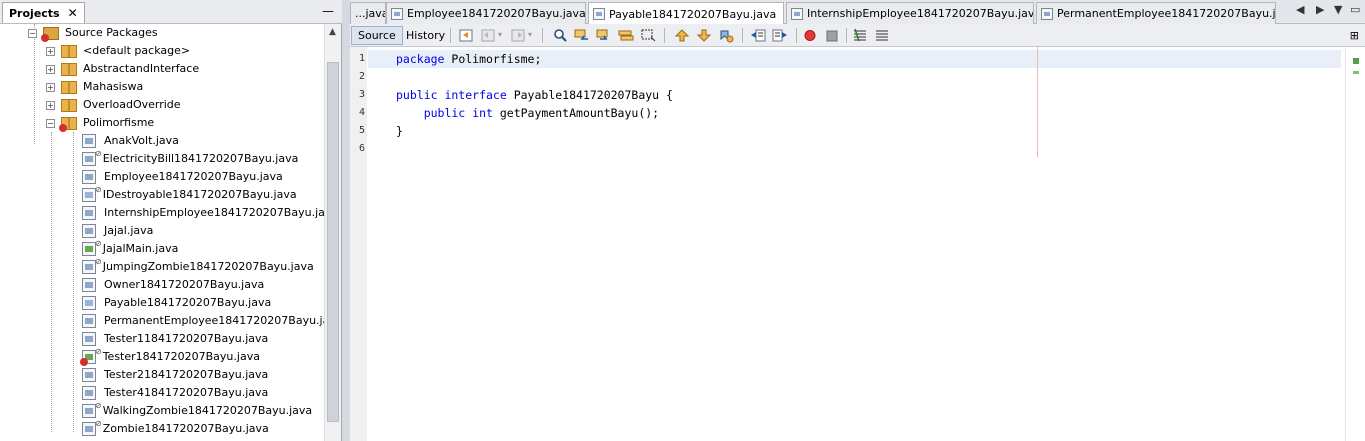 The image size is (1365, 441). I want to click on code-keyword: public int, so click(444, 113).